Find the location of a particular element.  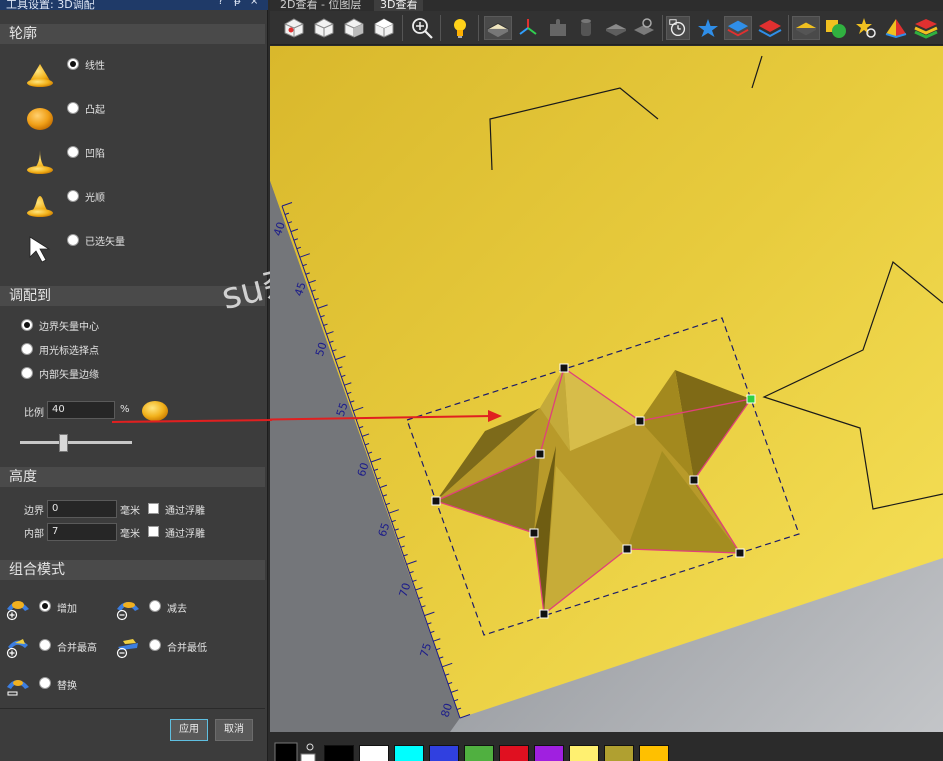

blue-layer-icon is located at coordinates (738, 28).